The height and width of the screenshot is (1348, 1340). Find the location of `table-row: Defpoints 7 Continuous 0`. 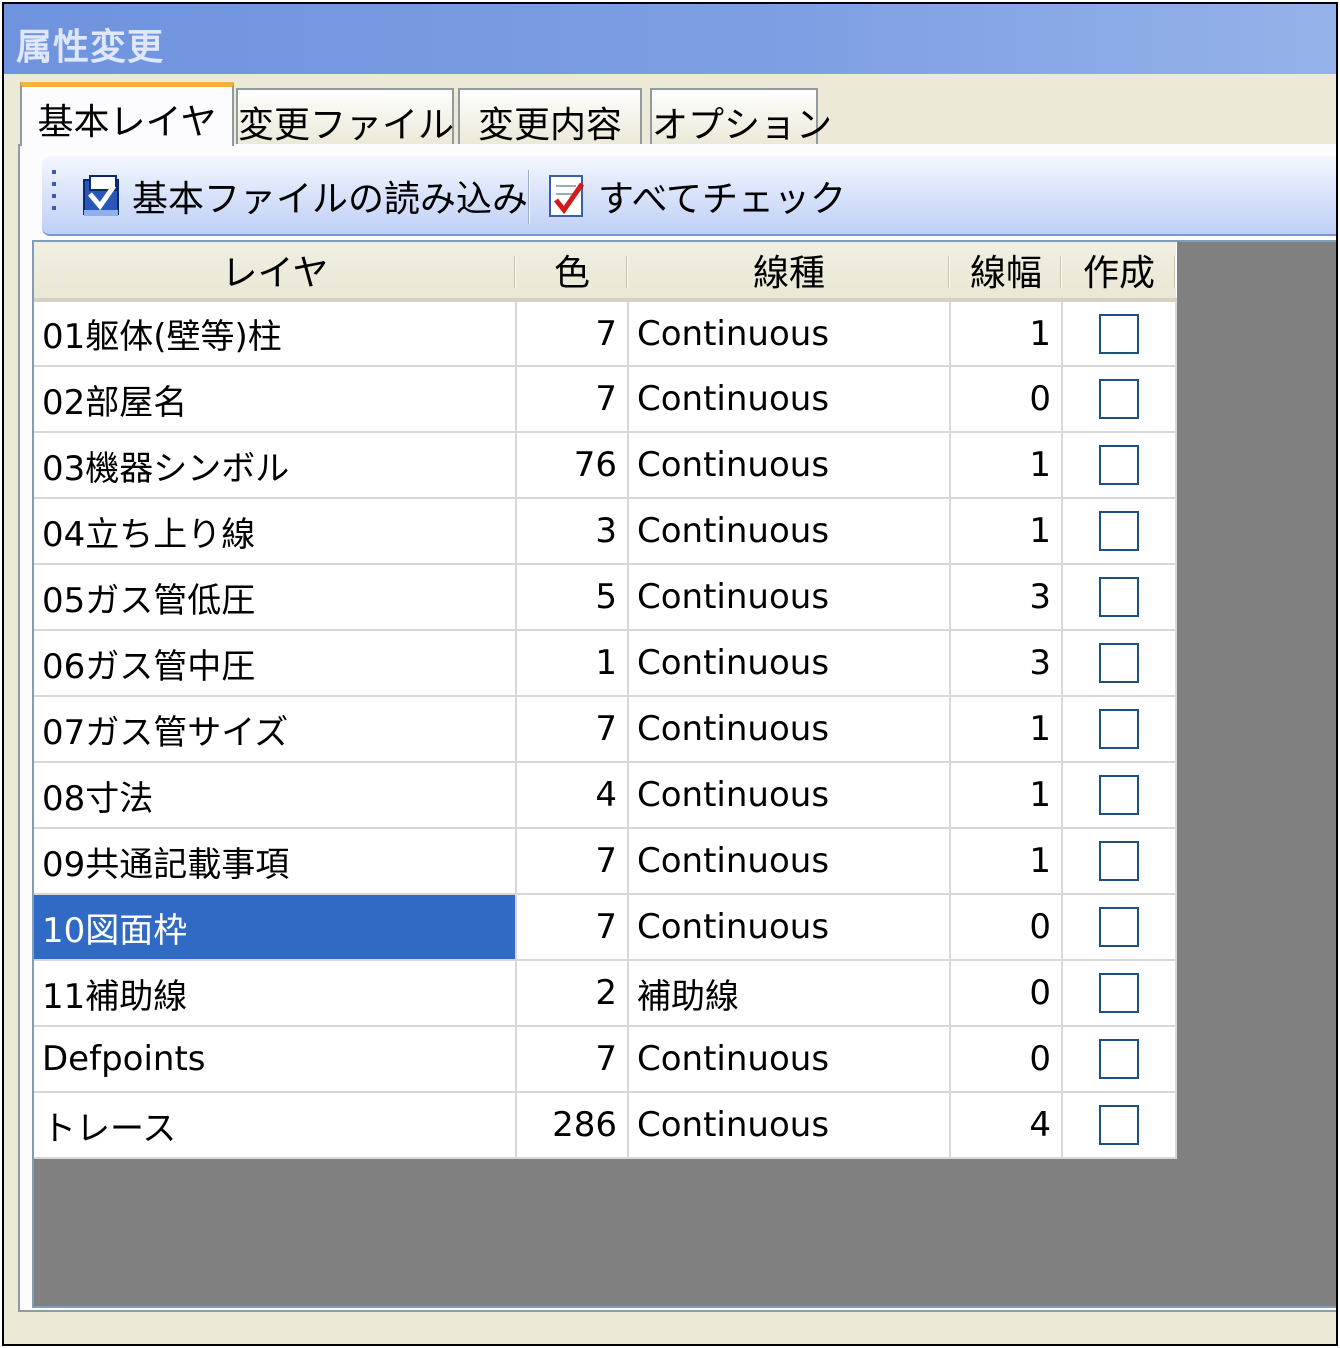

table-row: Defpoints 7 Continuous 0 is located at coordinates (605, 1059).